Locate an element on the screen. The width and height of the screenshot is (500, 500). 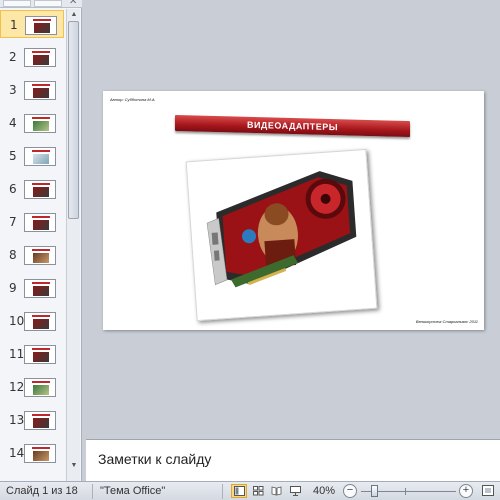
thumbnail-scrollbar: ▲ ▼ is located at coordinates (73, 245).